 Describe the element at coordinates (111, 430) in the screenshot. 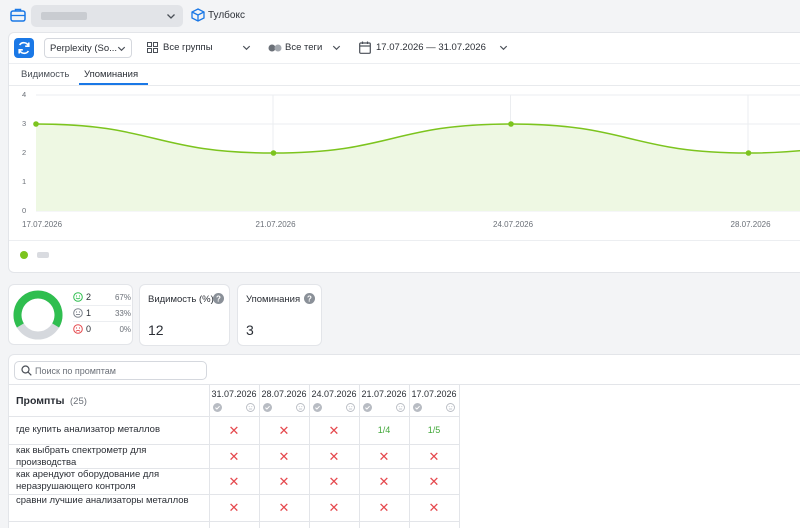

I see `prompt-text: где купить анализатор металлов` at that location.